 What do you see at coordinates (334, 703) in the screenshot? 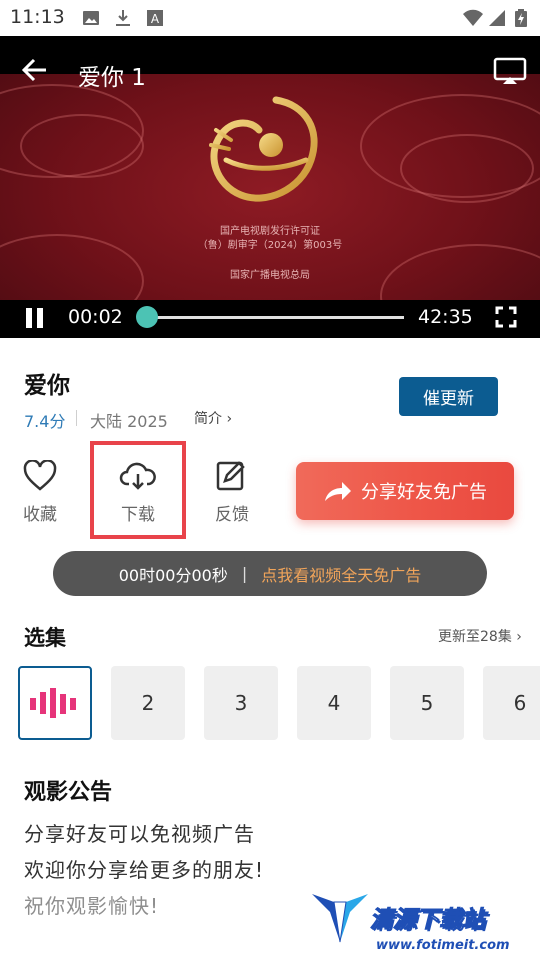
I see `episode-4: 4` at bounding box center [334, 703].